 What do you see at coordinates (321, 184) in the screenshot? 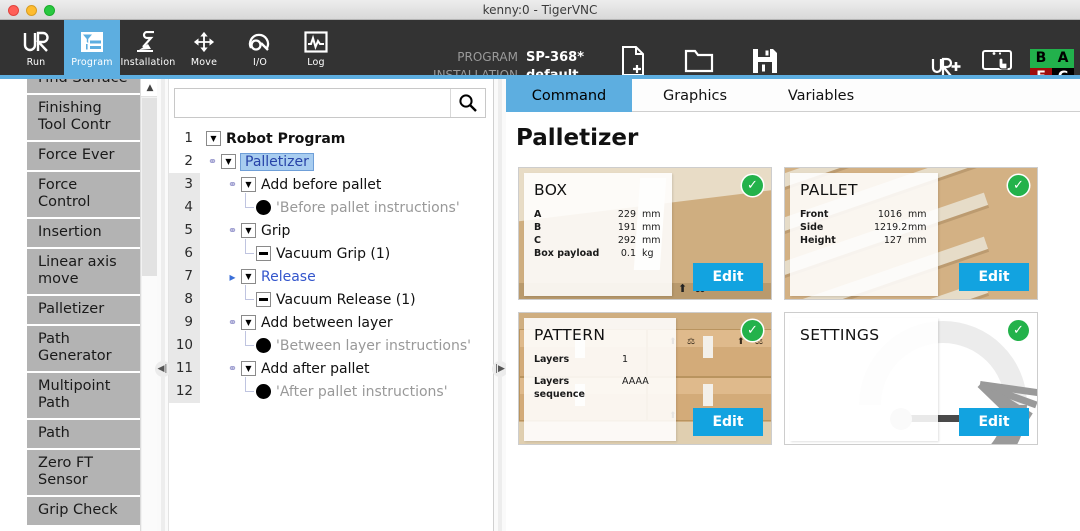
I see `tree-node-label: Add before pallet` at bounding box center [321, 184].